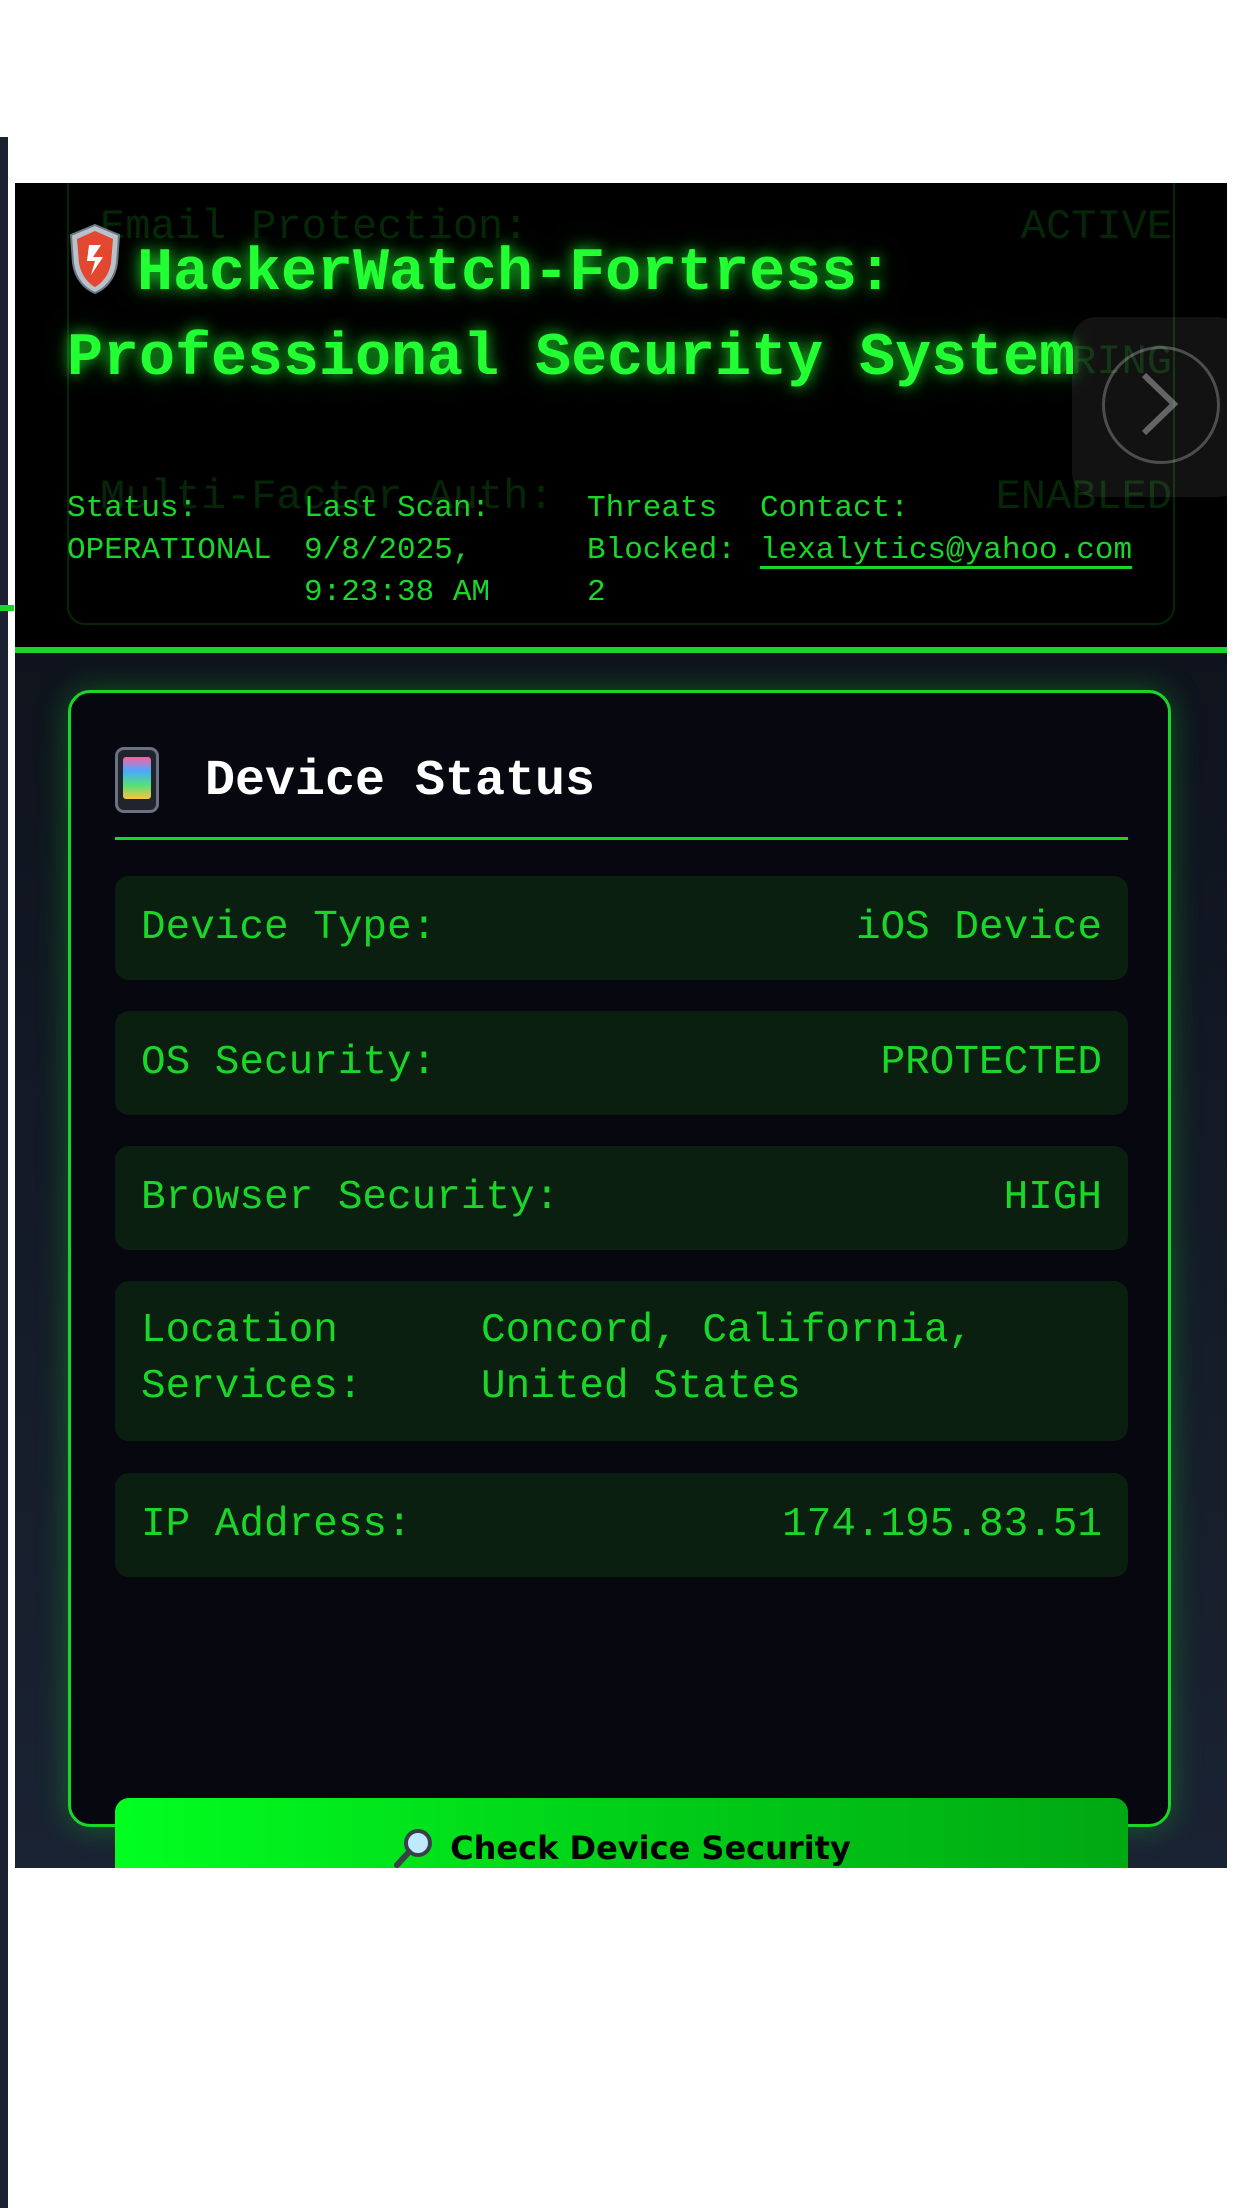 Image resolution: width=1242 pixels, height=2208 pixels. What do you see at coordinates (400, 781) in the screenshot?
I see `device-status-title: Device Status` at bounding box center [400, 781].